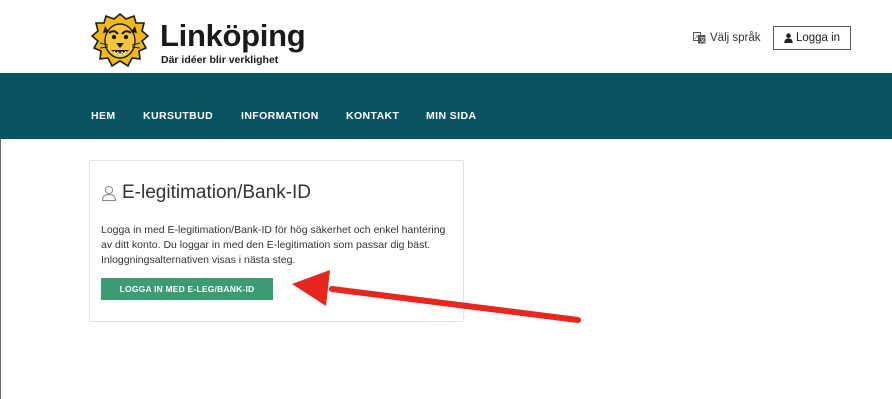 Image resolution: width=892 pixels, height=399 pixels. I want to click on language-selector: A 文 Välj språk, so click(727, 38).